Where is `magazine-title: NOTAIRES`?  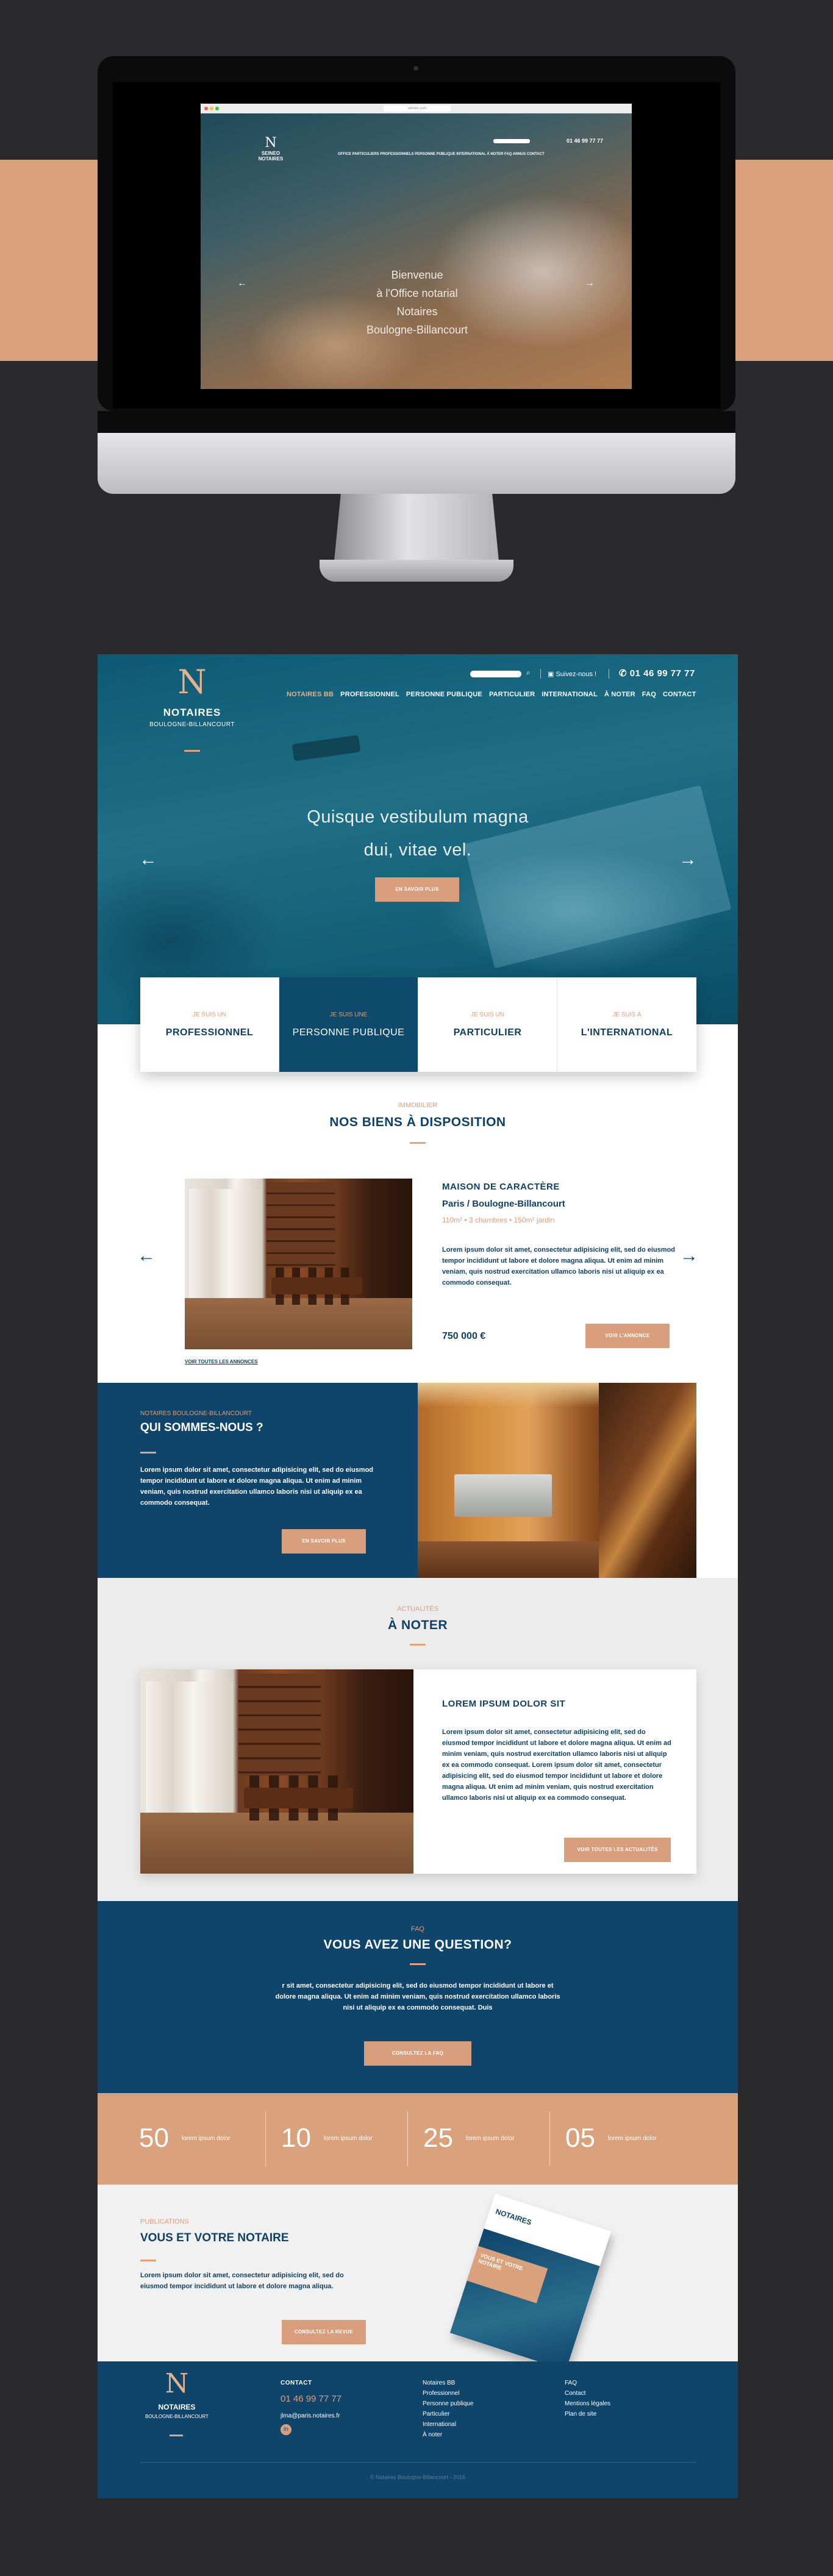 magazine-title: NOTAIRES is located at coordinates (513, 2217).